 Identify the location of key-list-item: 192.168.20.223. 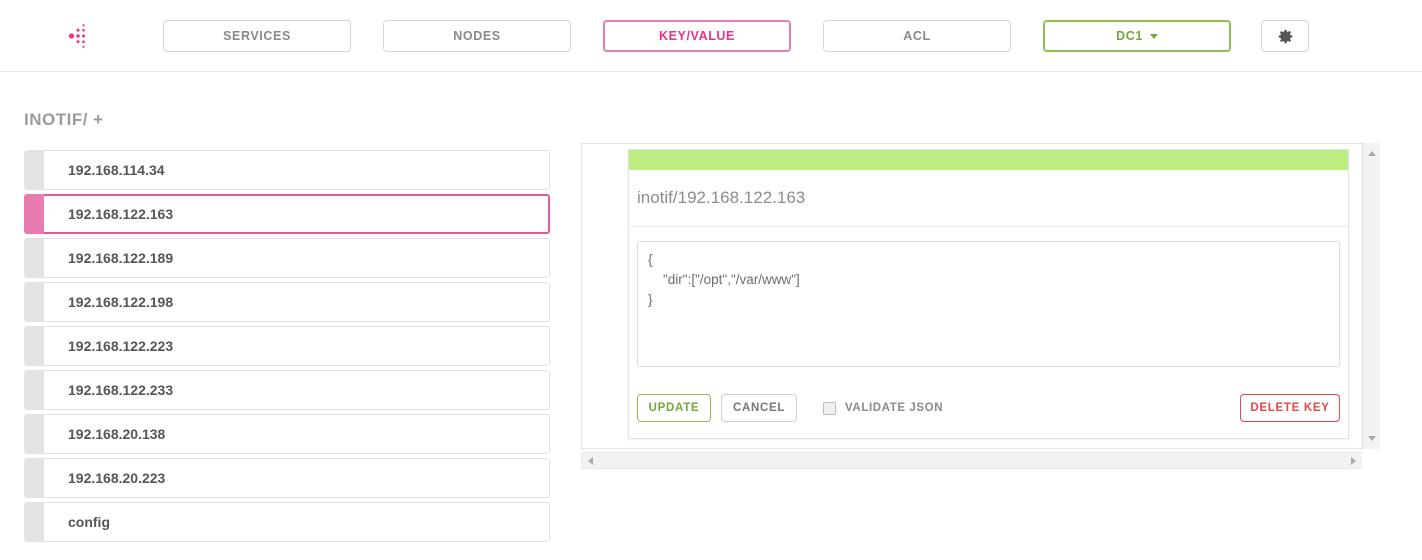
(287, 478).